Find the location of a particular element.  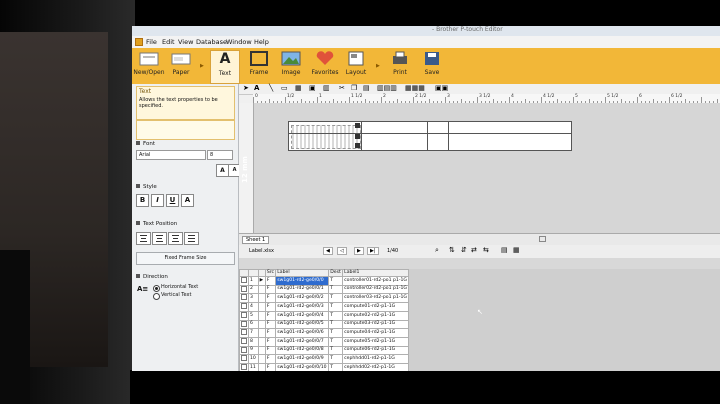

text-button: A Text is located at coordinates (225, 67).